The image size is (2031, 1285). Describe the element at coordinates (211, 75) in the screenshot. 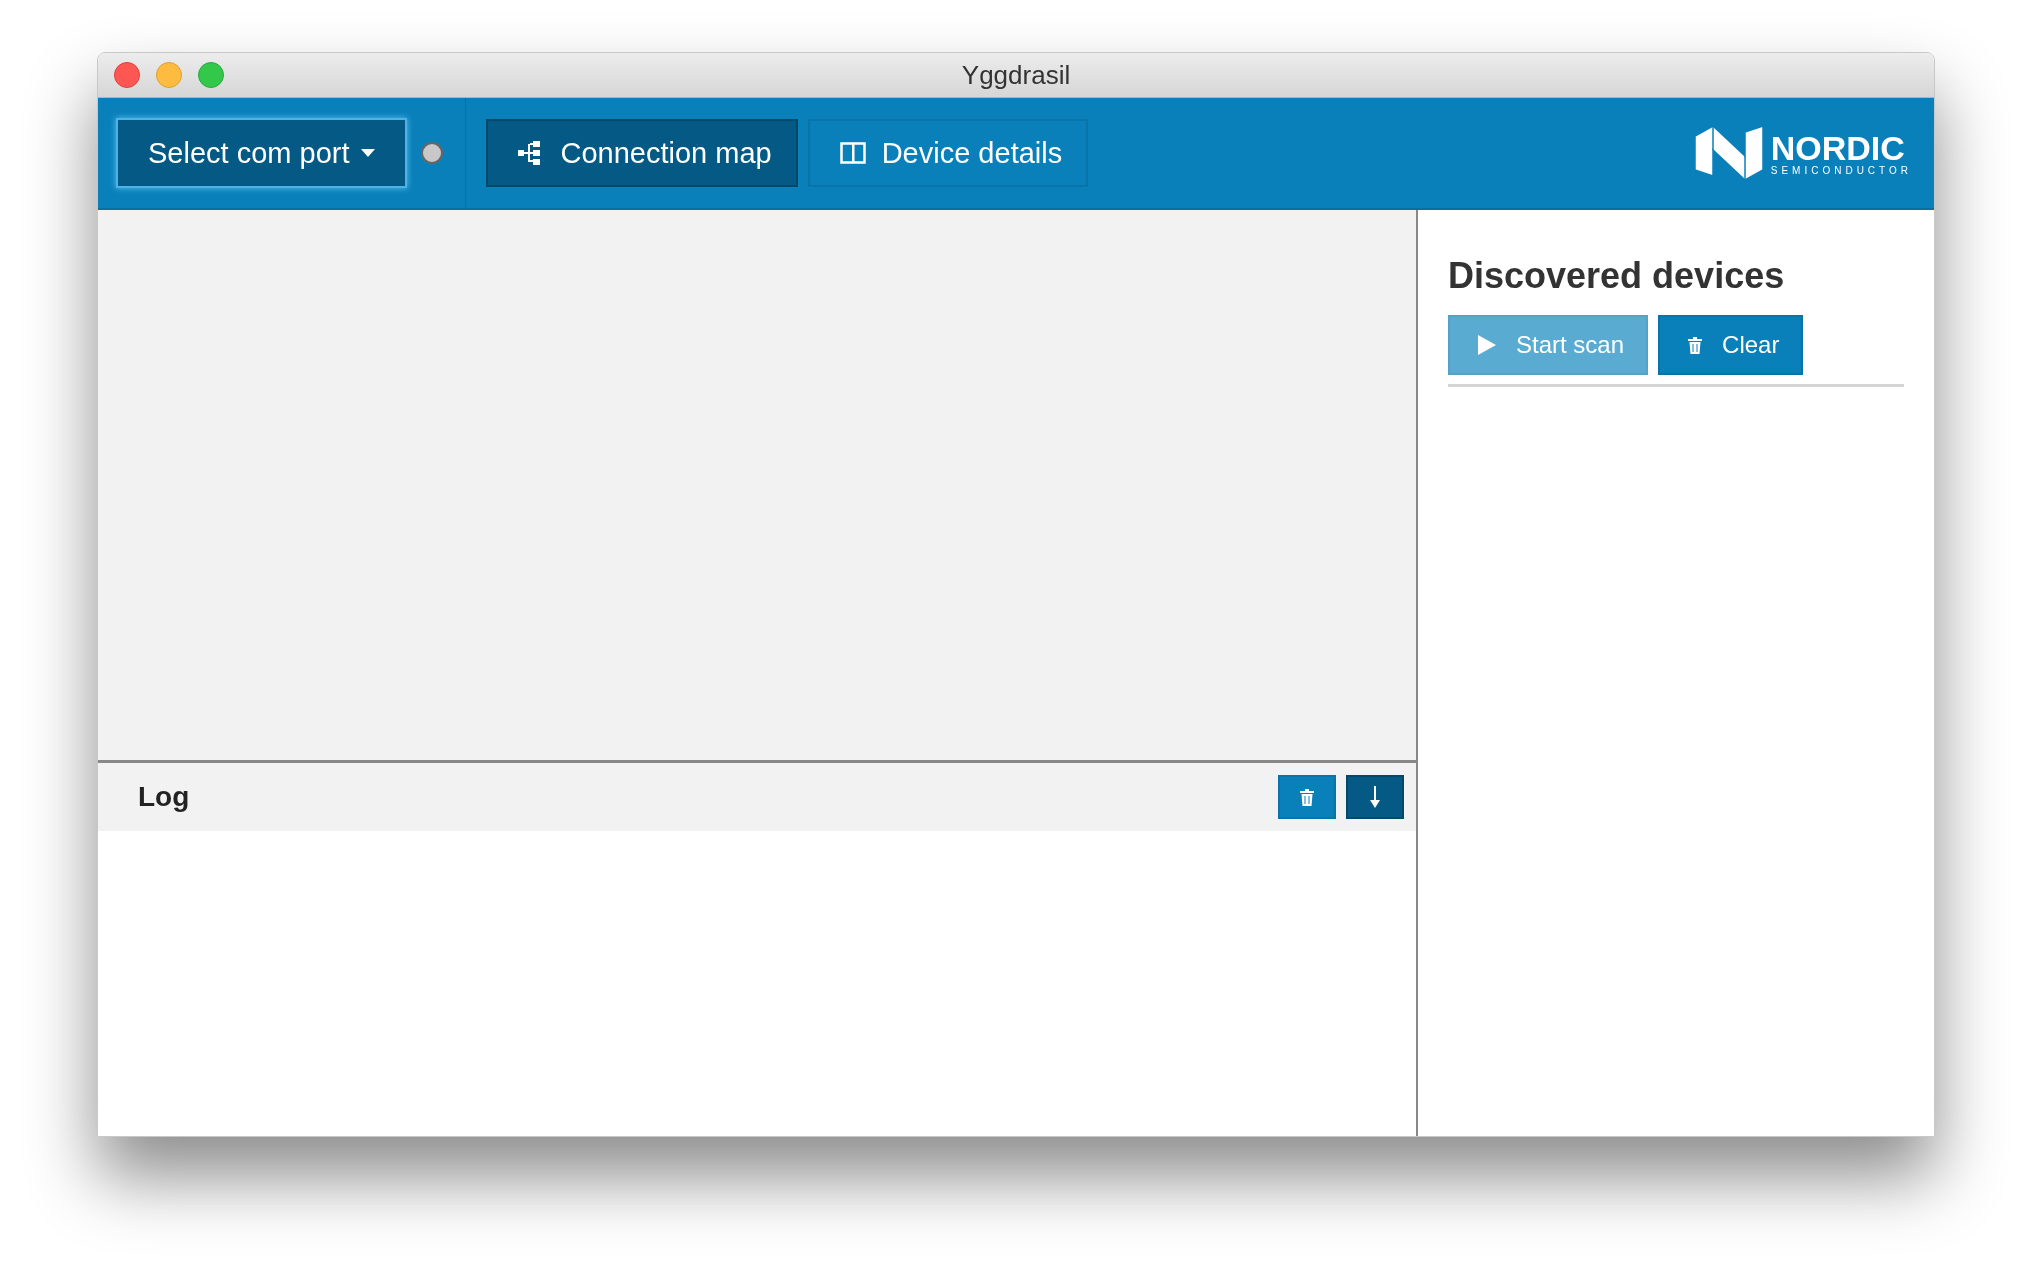

I see `zoom-button` at that location.